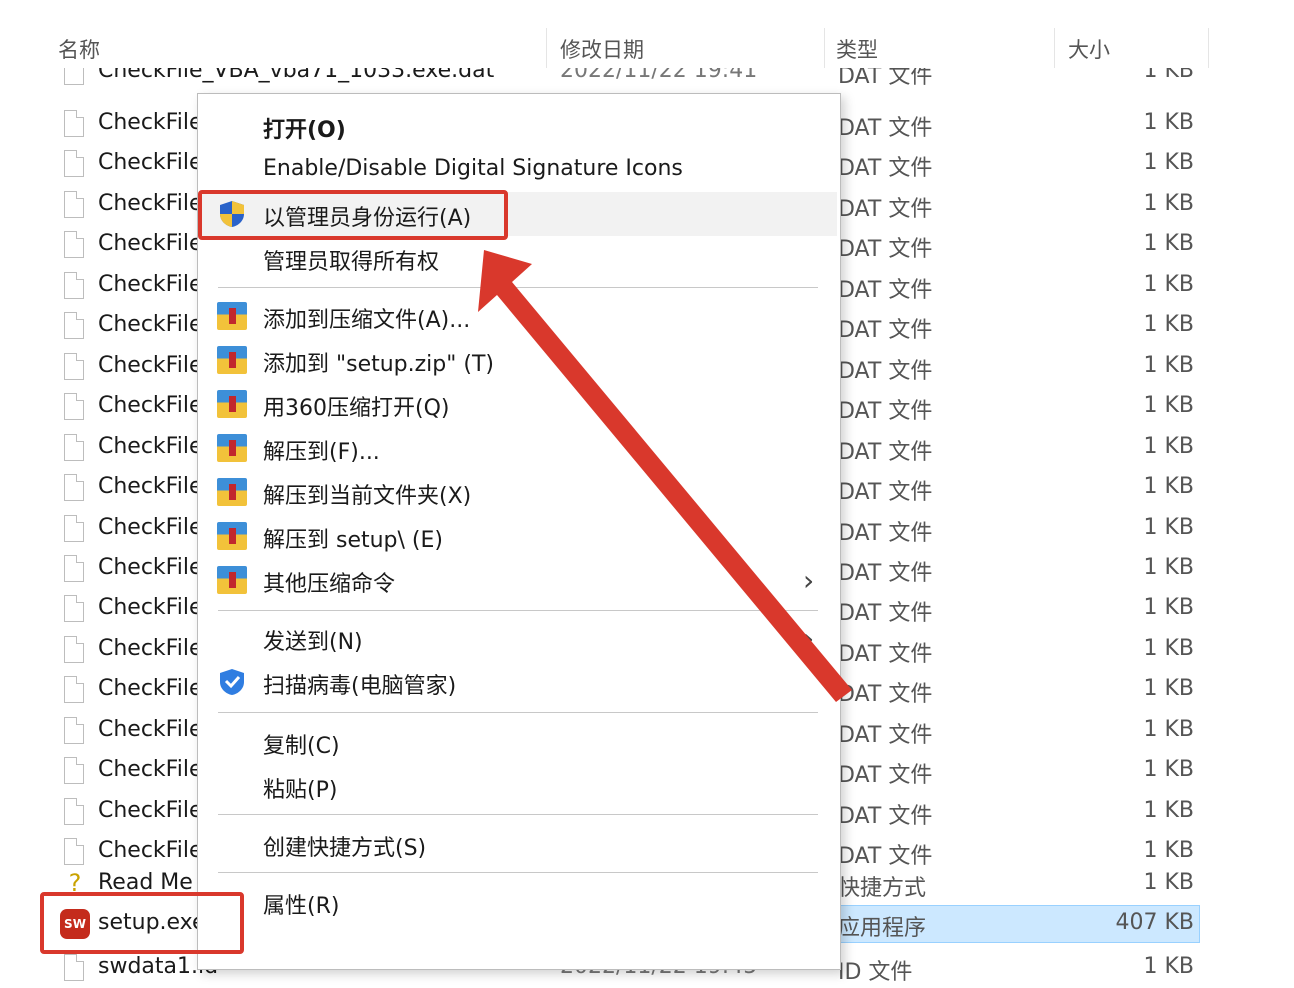 The height and width of the screenshot is (988, 1294). I want to click on menu-take-ownership: 管理员取得所有权, so click(518, 258).